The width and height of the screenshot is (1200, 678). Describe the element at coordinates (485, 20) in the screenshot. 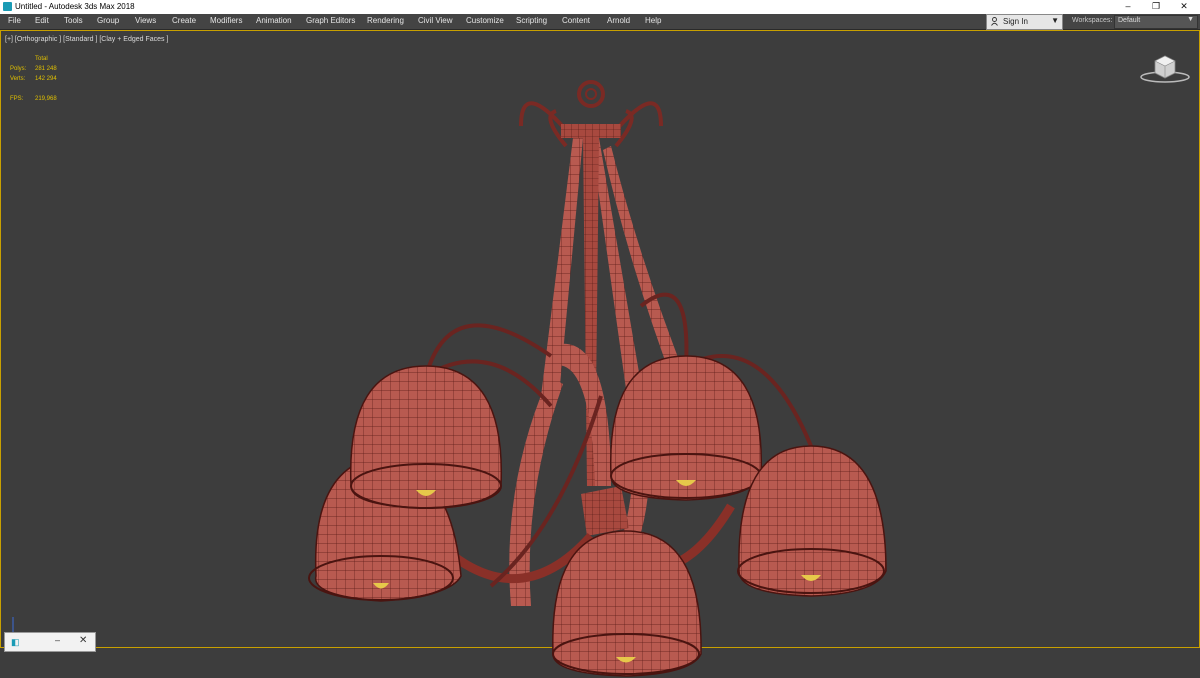

I see `menu-customize: Customize` at that location.